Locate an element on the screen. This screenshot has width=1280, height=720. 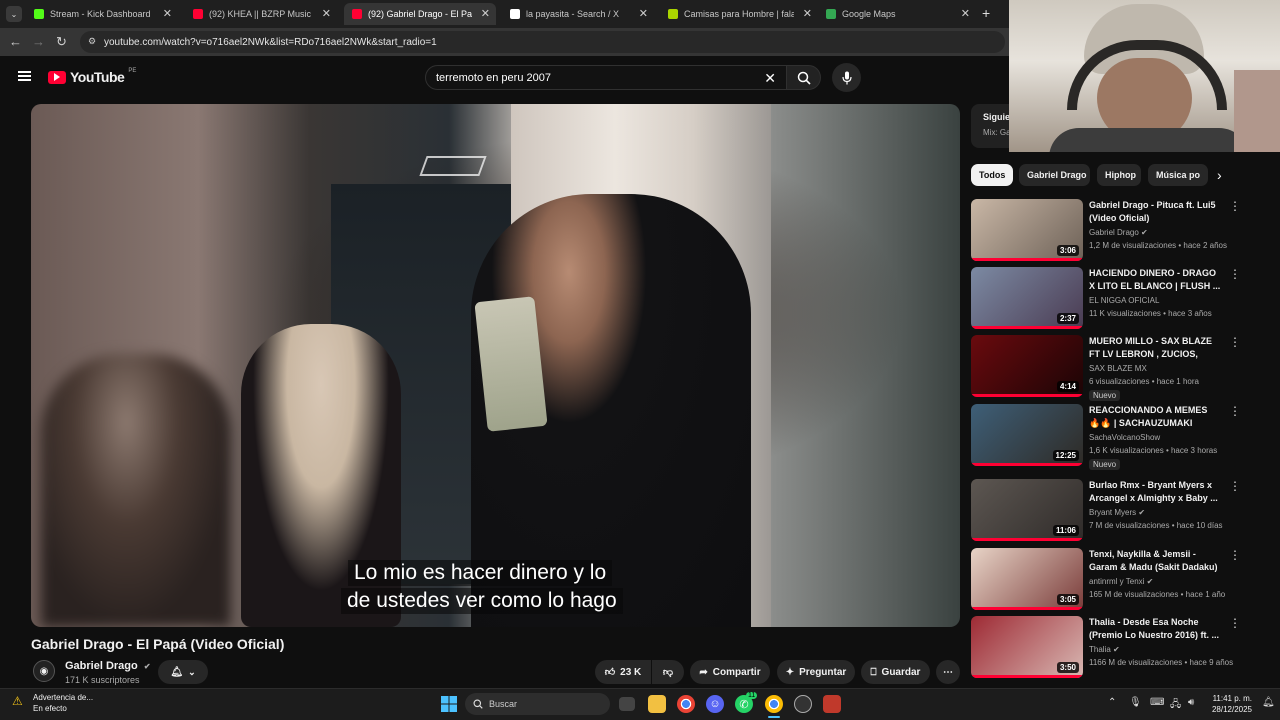
recommended-channel: Gabriel Drago ✔ is located at coordinates (1118, 232).